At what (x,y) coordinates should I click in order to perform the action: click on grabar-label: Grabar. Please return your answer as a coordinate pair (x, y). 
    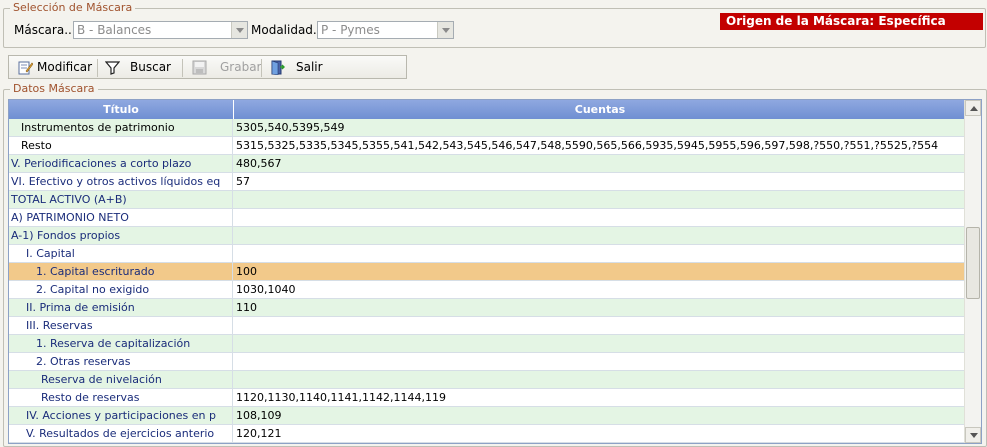
    Looking at the image, I should click on (241, 67).